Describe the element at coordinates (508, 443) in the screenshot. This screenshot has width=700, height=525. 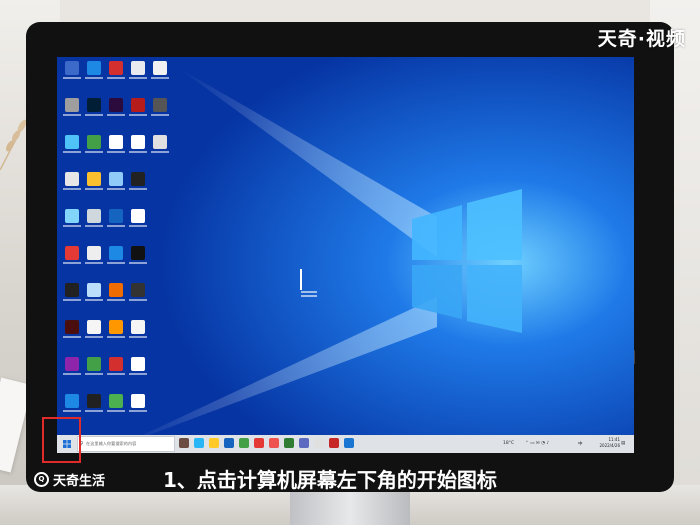
I see `weather-indicator: 18°C` at that location.